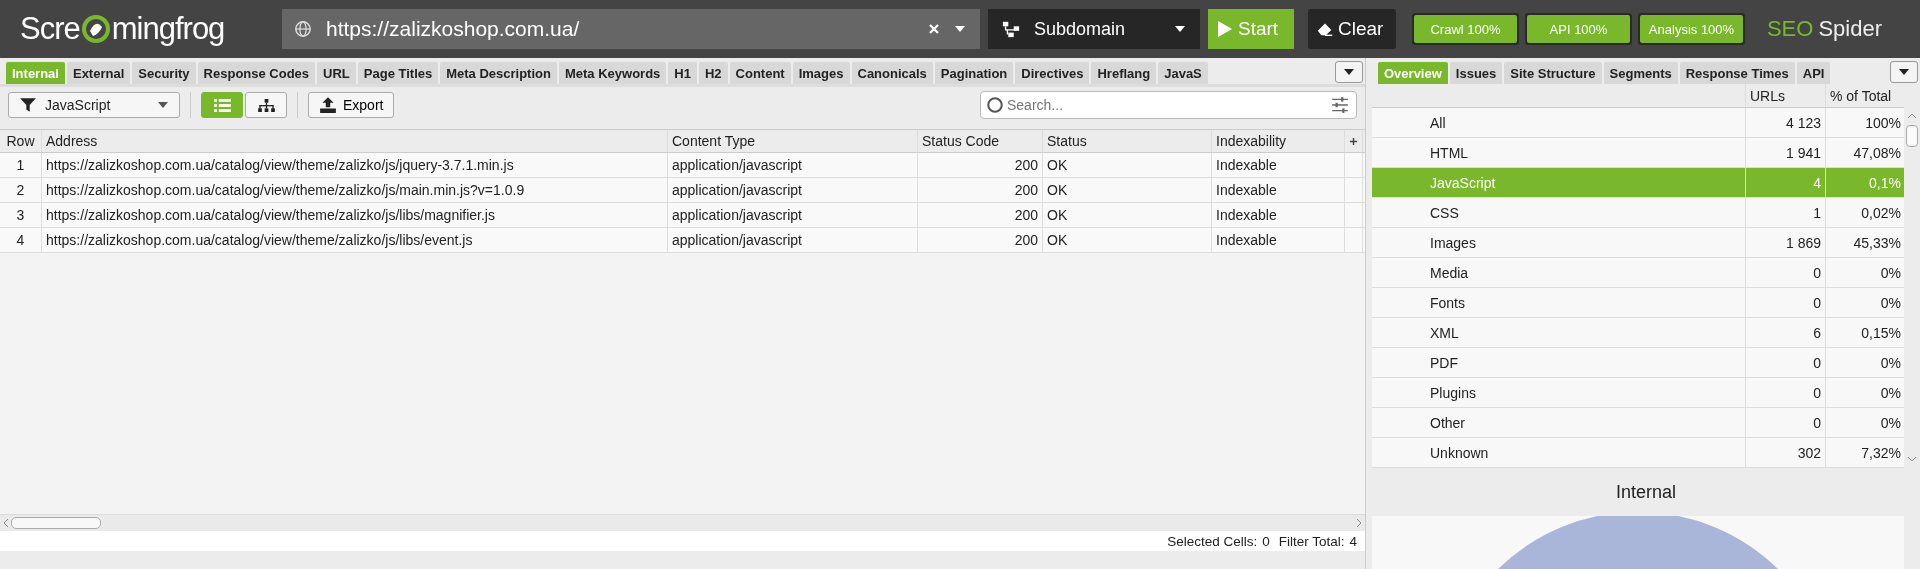 The image size is (1920, 569). Describe the element at coordinates (1447, 422) in the screenshot. I see `row-label: Other` at that location.